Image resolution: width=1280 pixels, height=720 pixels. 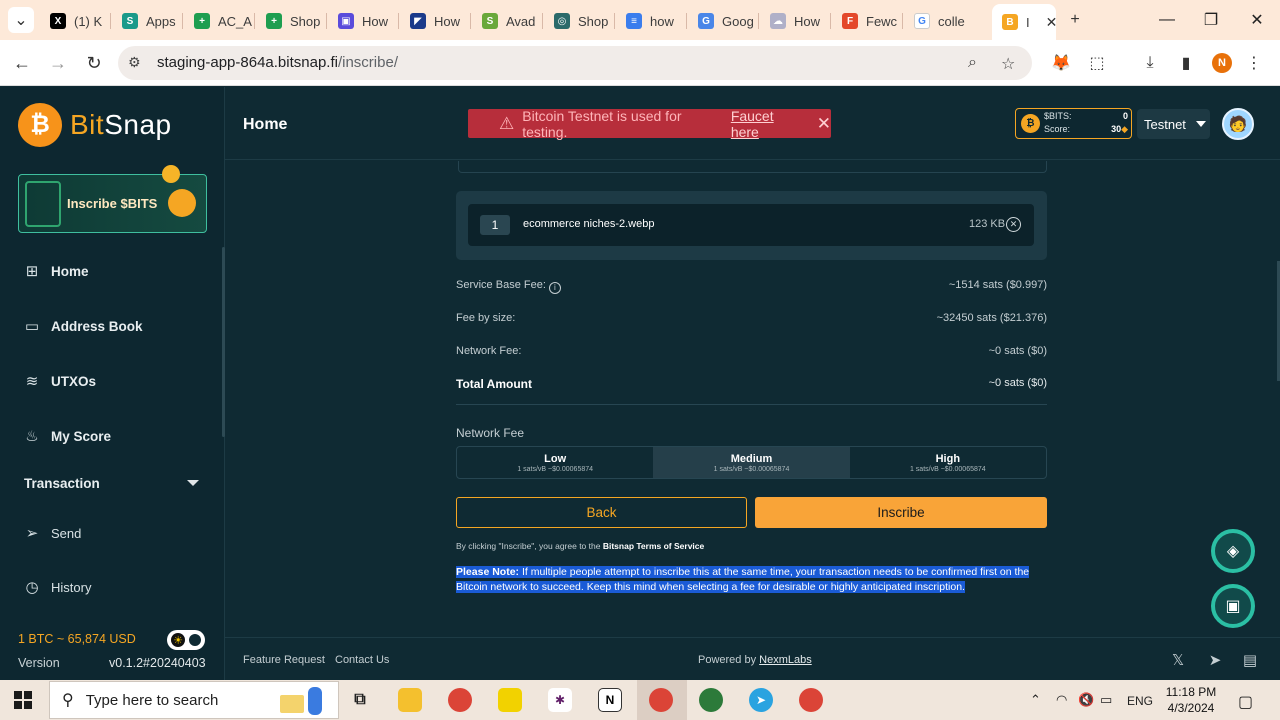 What do you see at coordinates (653, 546) in the screenshot?
I see `terms-link: Bitsnap Terms of Service` at bounding box center [653, 546].